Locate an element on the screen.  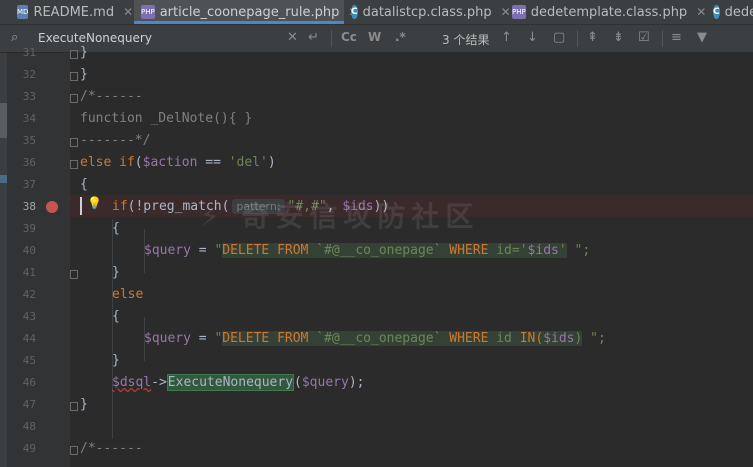
tab-label: article_coonepage_rule.php is located at coordinates (249, 12).